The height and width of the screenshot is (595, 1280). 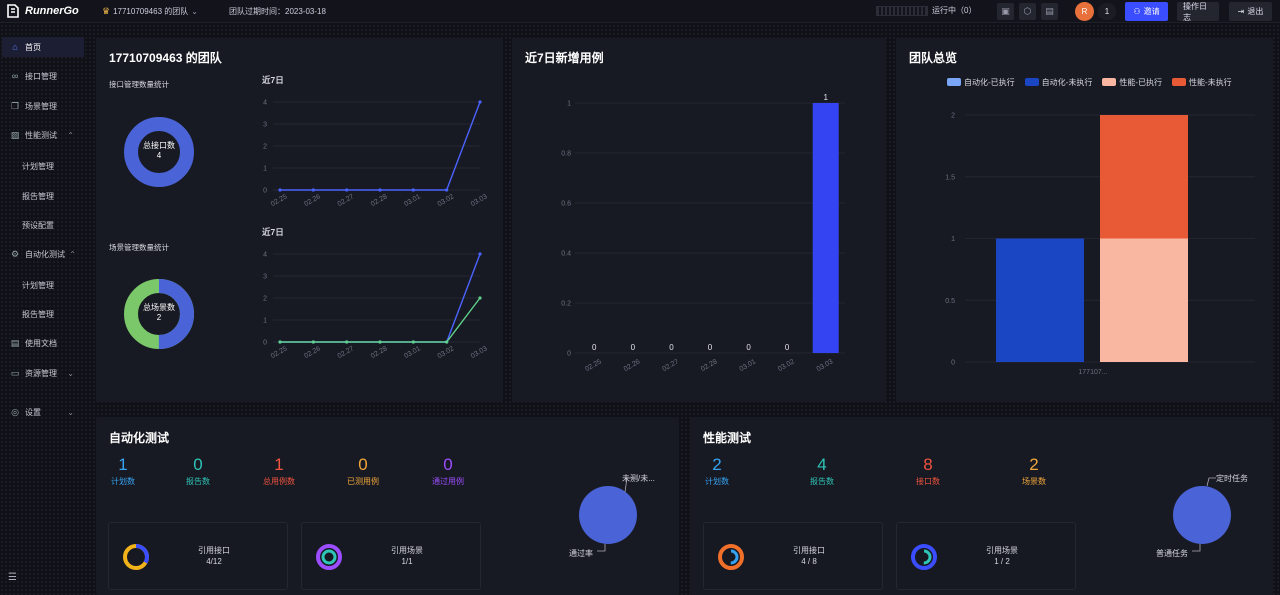 What do you see at coordinates (12, 577) in the screenshot?
I see `collapse-sidebar-icon: ☰` at bounding box center [12, 577].